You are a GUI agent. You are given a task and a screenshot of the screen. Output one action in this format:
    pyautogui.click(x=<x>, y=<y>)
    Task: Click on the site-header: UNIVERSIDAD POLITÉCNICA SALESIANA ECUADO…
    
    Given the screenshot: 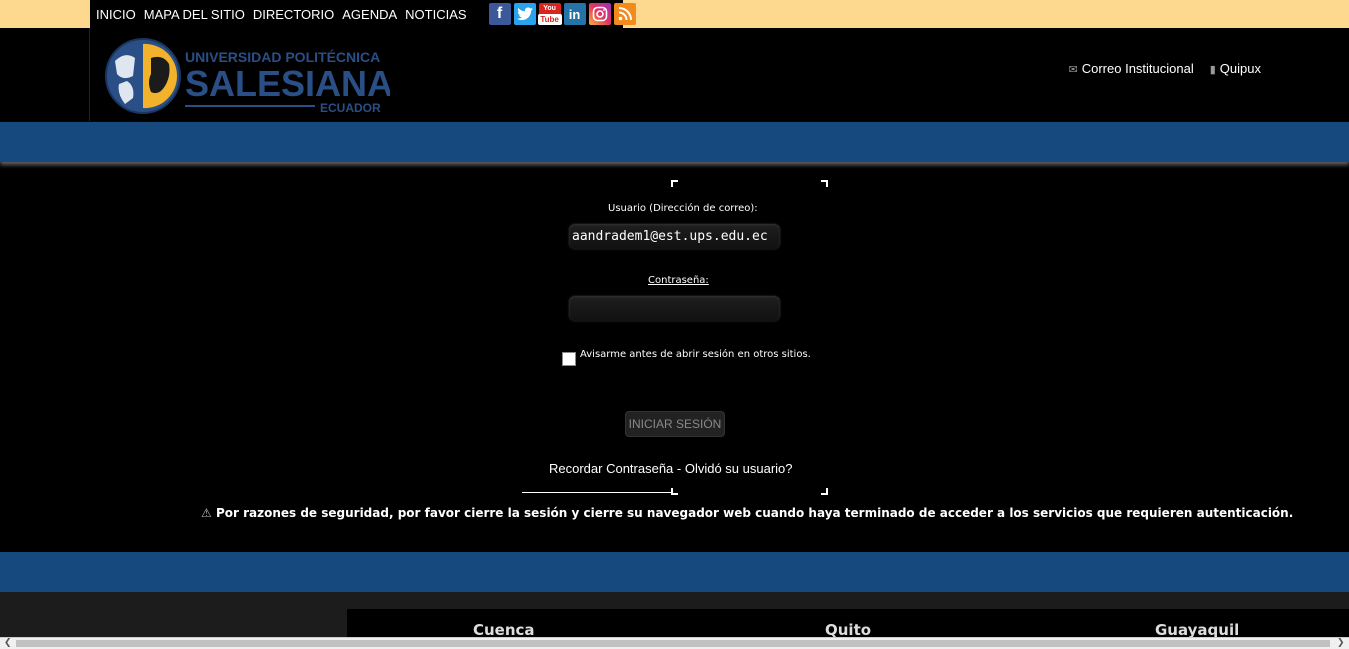 What is the action you would take?
    pyautogui.click(x=680, y=74)
    